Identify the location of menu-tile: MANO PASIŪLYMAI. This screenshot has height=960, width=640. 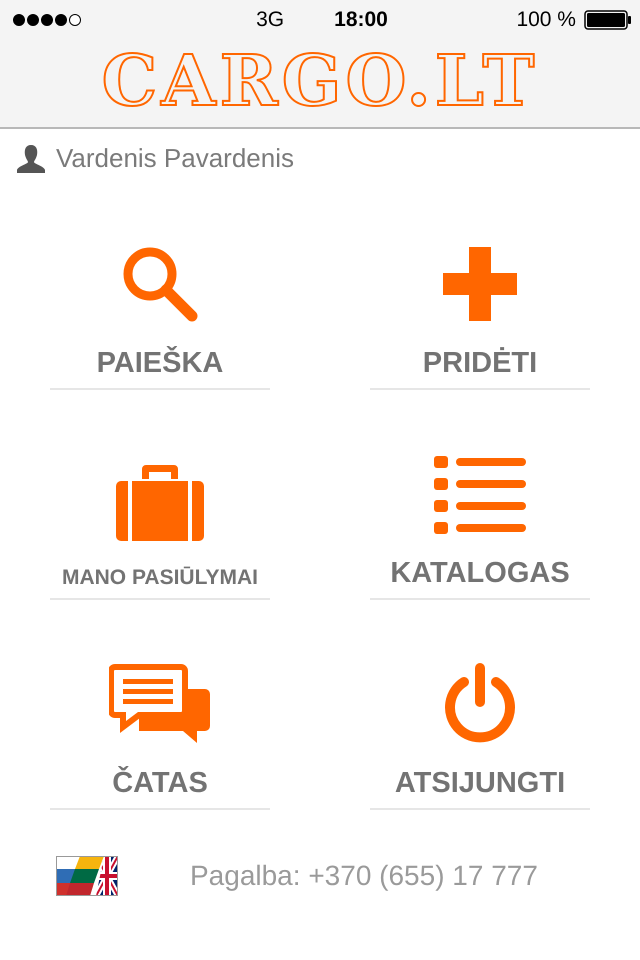
(160, 521).